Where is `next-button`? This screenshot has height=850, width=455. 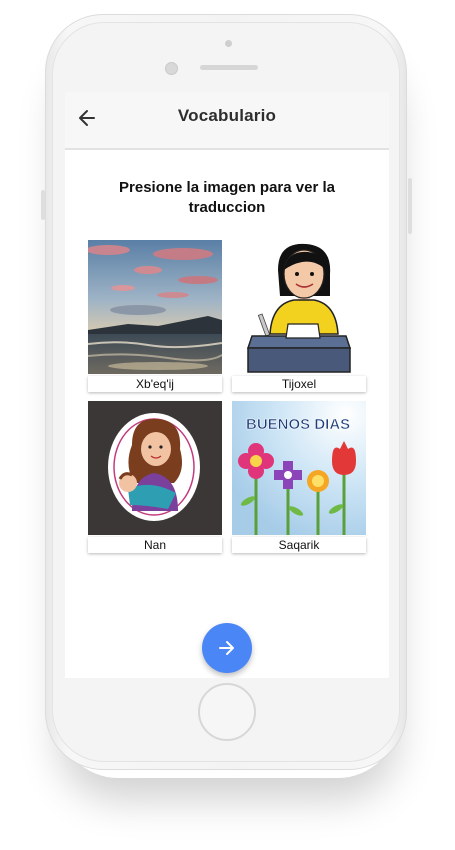 next-button is located at coordinates (227, 648).